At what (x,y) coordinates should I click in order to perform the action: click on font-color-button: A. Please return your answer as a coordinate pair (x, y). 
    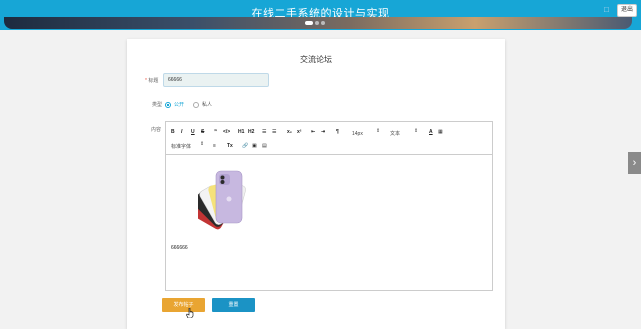
    Looking at the image, I should click on (431, 132).